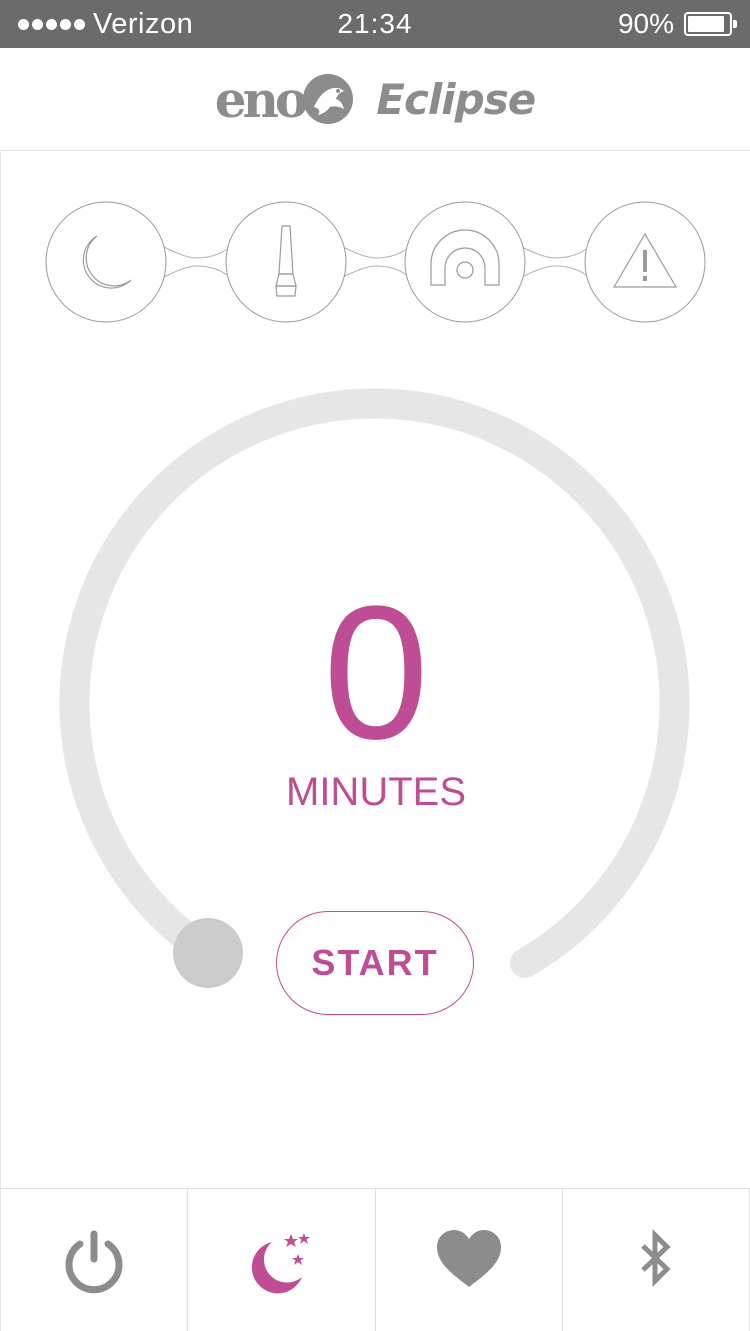  What do you see at coordinates (376, 673) in the screenshot?
I see `timer-value: 0` at bounding box center [376, 673].